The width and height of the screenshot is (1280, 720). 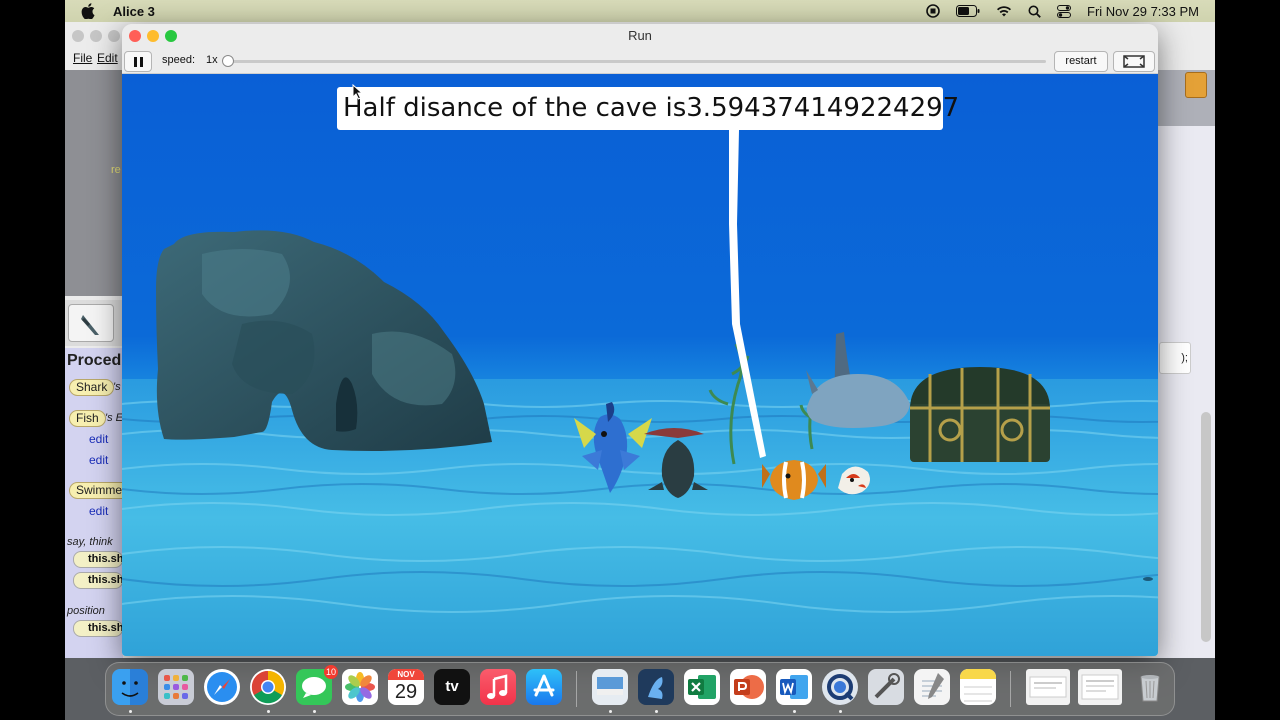 I want to click on shark-thumbnail, so click(x=91, y=323).